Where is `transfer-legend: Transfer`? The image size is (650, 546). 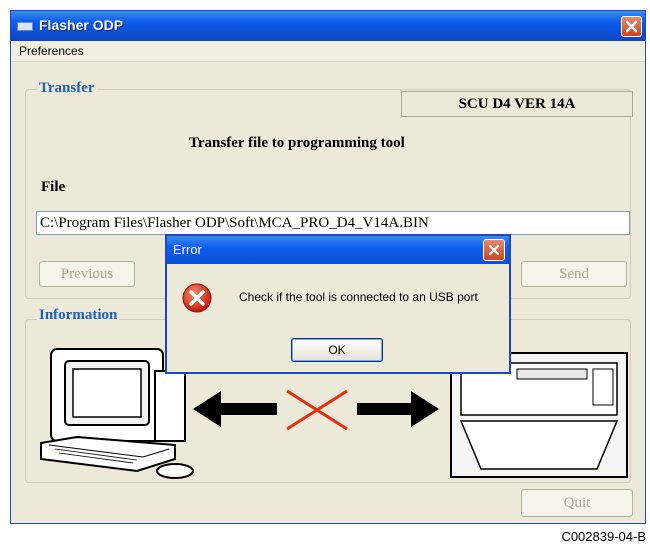 transfer-legend: Transfer is located at coordinates (67, 88).